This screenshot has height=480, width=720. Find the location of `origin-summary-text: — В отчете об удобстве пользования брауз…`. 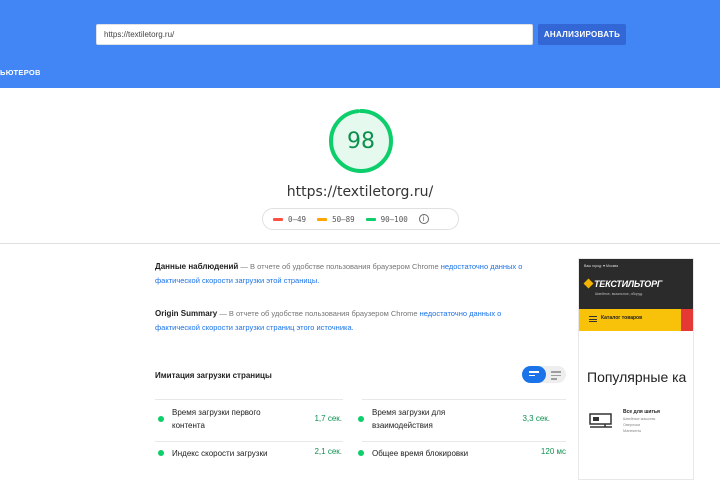

origin-summary-text: — В отчете об удобстве пользования брауз… is located at coordinates (318, 313).